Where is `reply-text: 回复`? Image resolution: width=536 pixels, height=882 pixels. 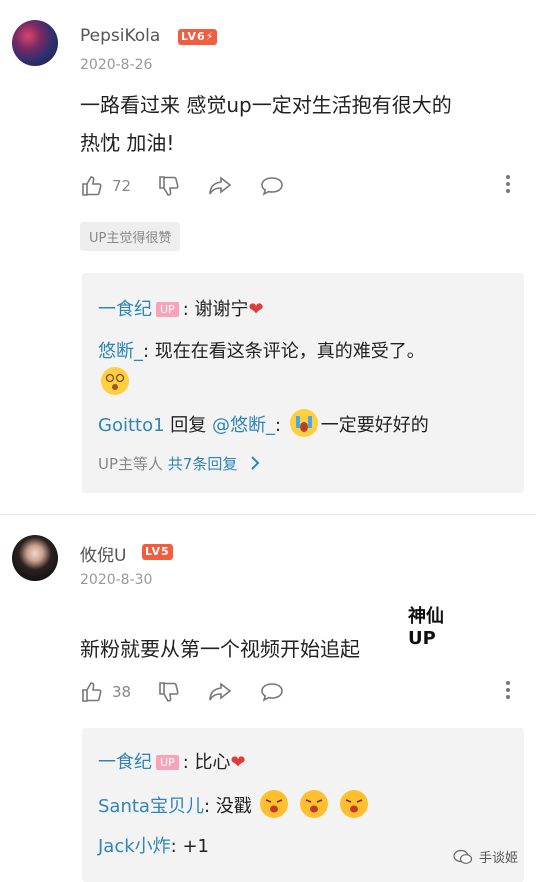
reply-text: 回复 is located at coordinates (188, 425).